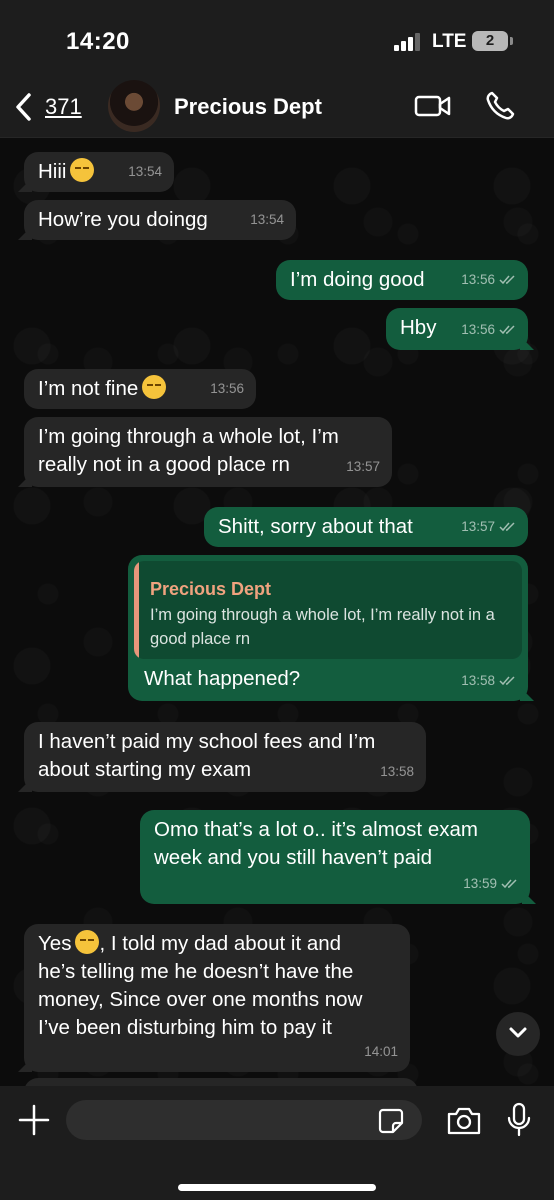  What do you see at coordinates (52, 171) in the screenshot?
I see `message-text: Hiii` at bounding box center [52, 171].